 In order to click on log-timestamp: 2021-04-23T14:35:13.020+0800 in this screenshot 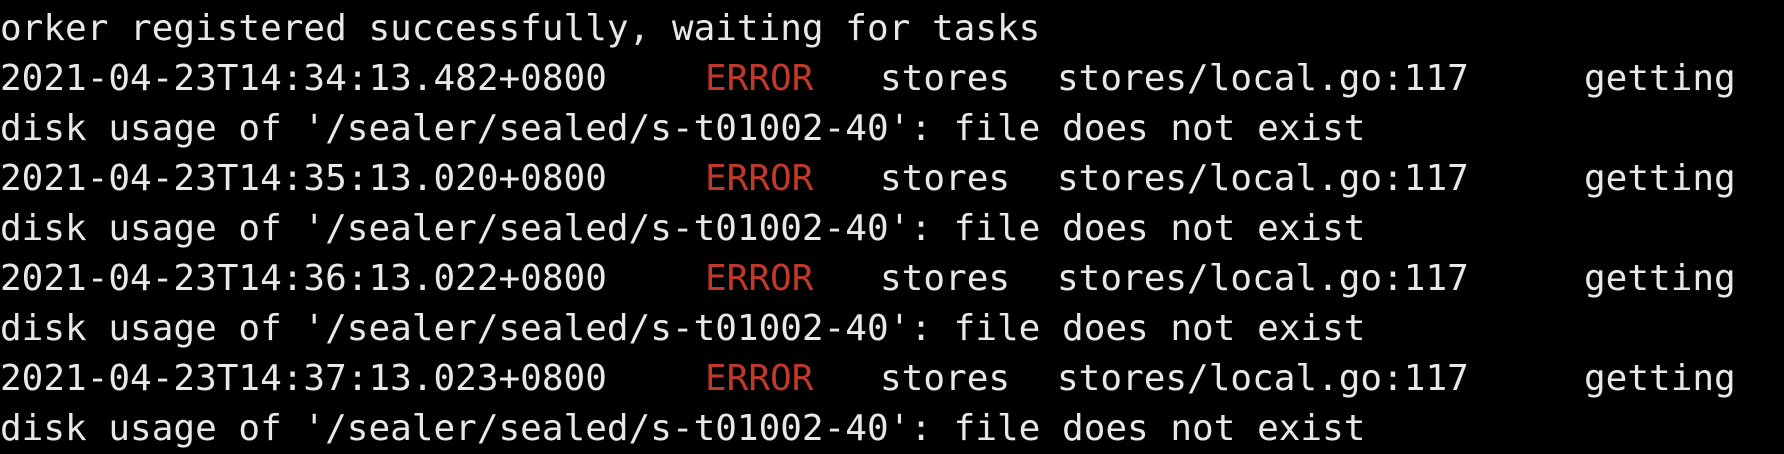, I will do `click(303, 178)`.